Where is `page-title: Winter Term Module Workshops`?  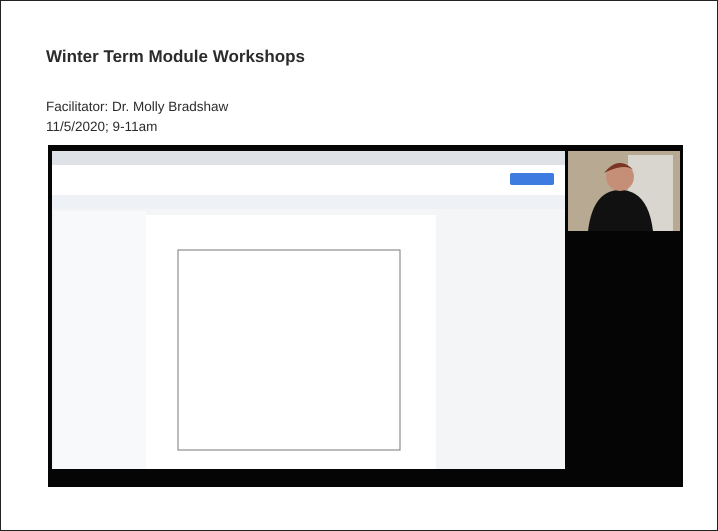
page-title: Winter Term Module Workshops is located at coordinates (176, 57).